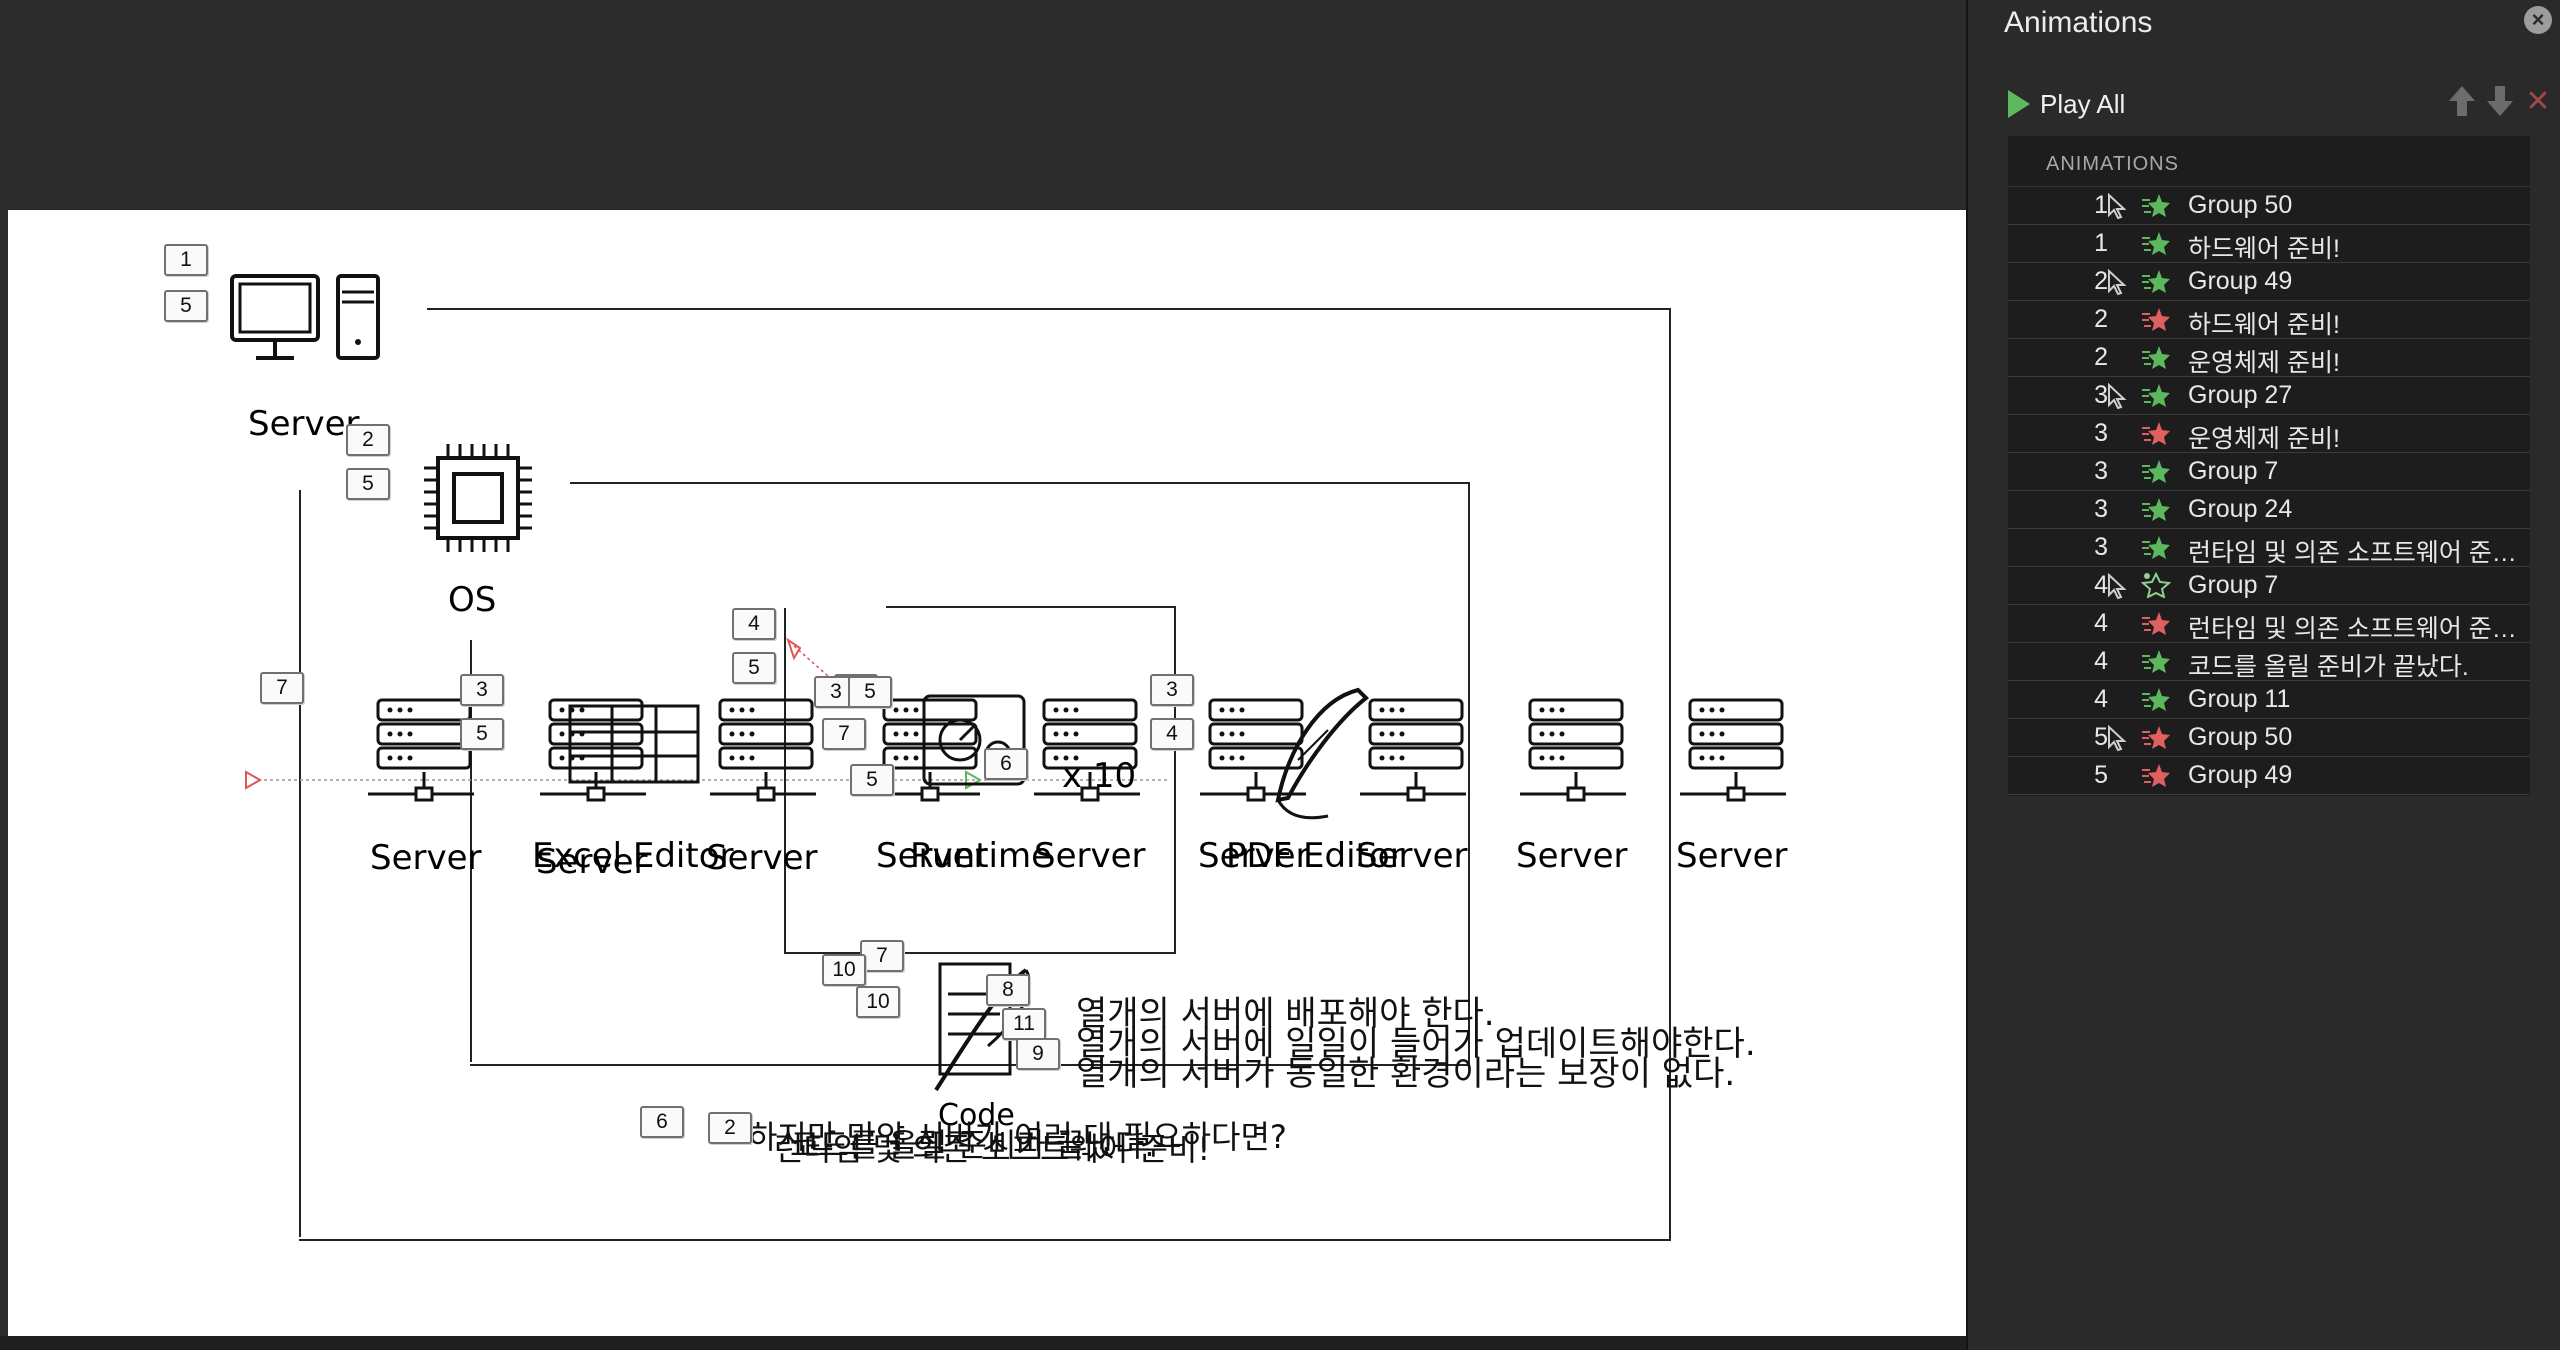  I want to click on animation-row: 3 Group 7, so click(2269, 472).